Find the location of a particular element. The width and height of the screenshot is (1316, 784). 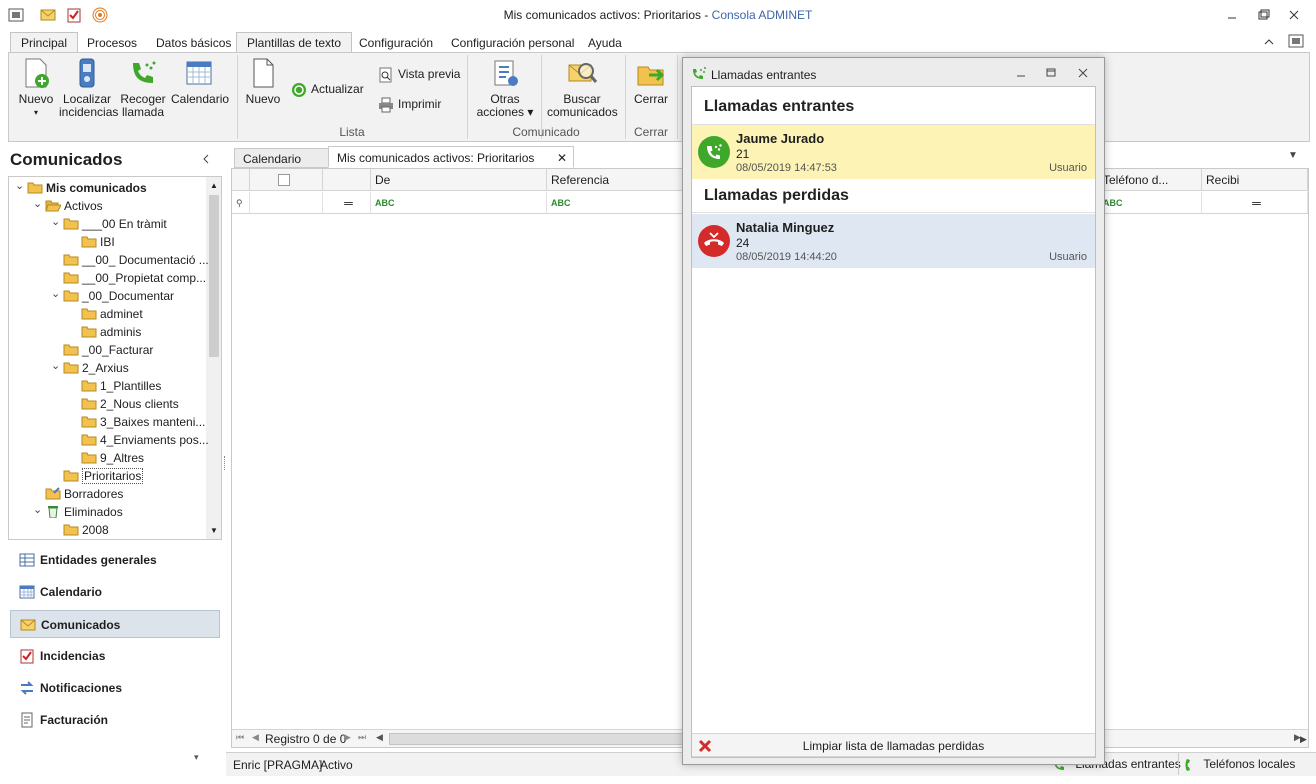

nav-button: Incidencias is located at coordinates (115, 656).